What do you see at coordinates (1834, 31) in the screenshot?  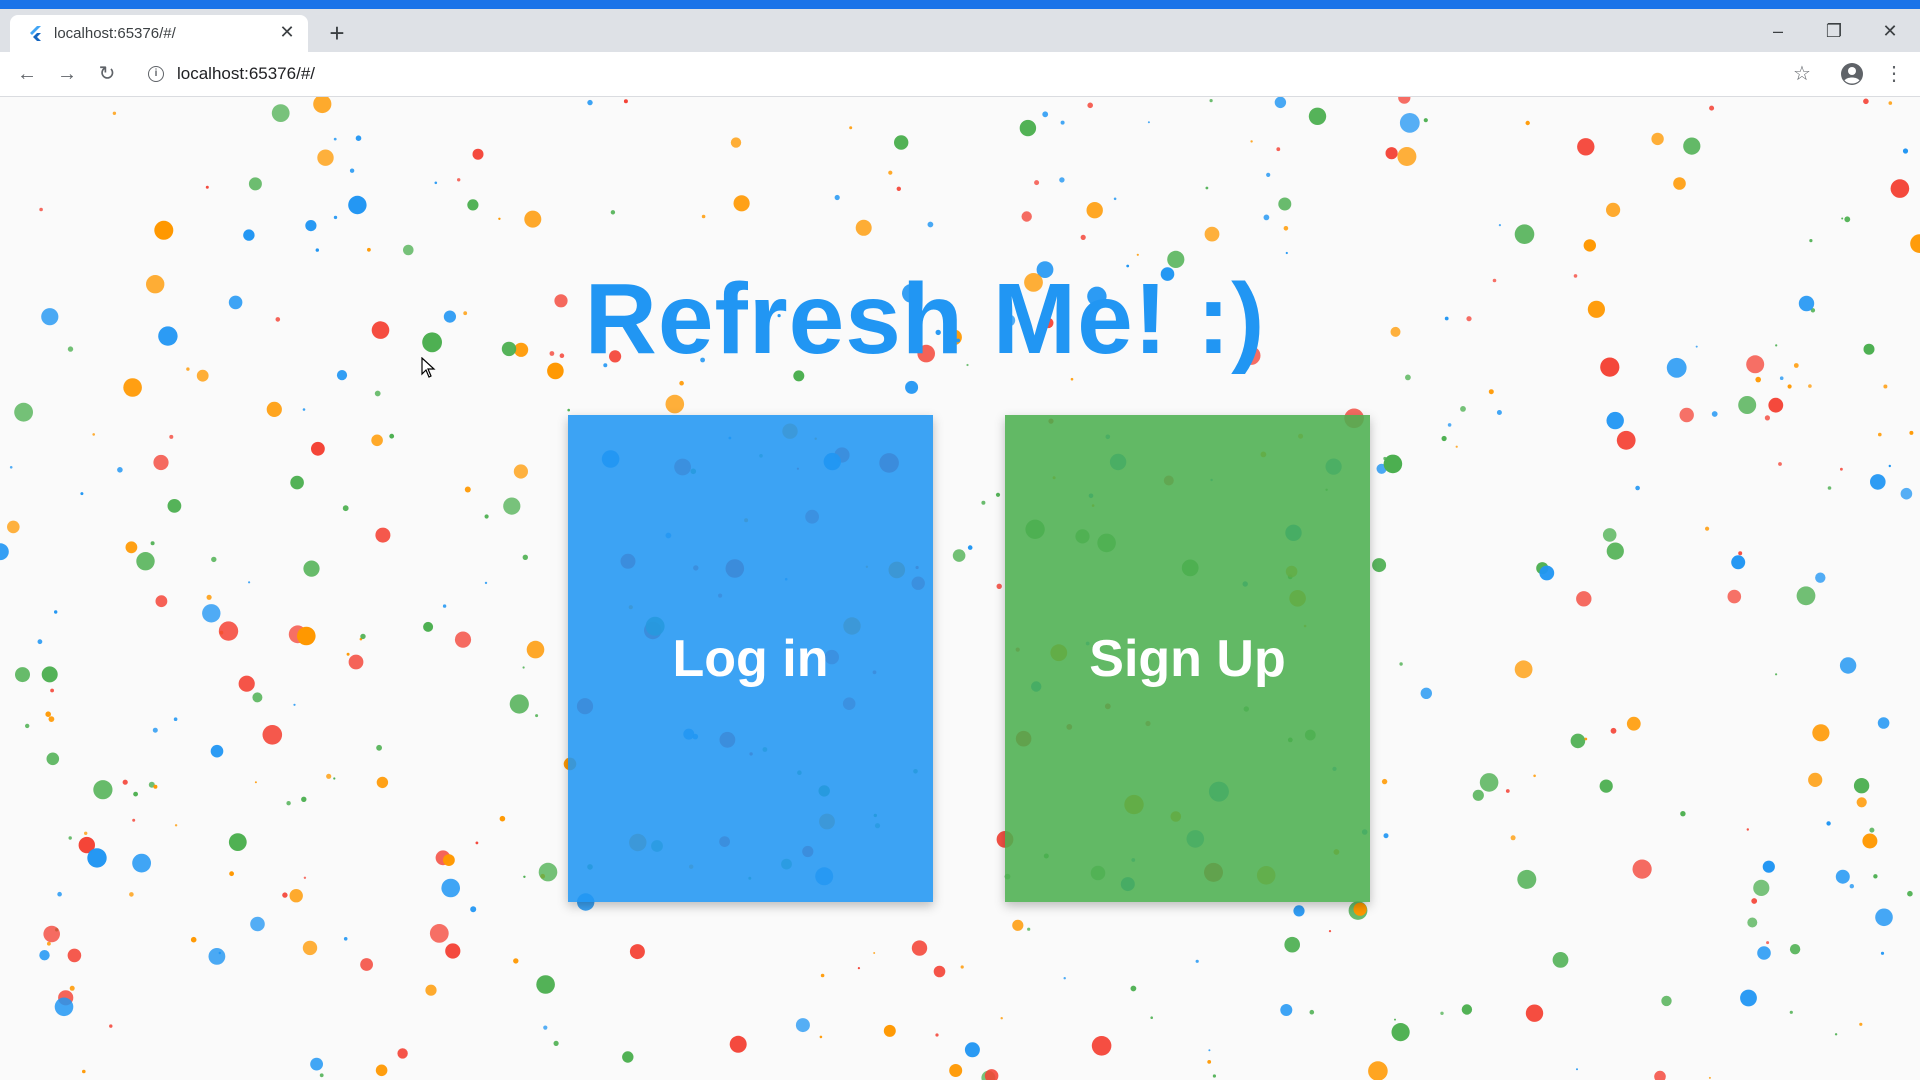 I see `restore-icon: ❐` at bounding box center [1834, 31].